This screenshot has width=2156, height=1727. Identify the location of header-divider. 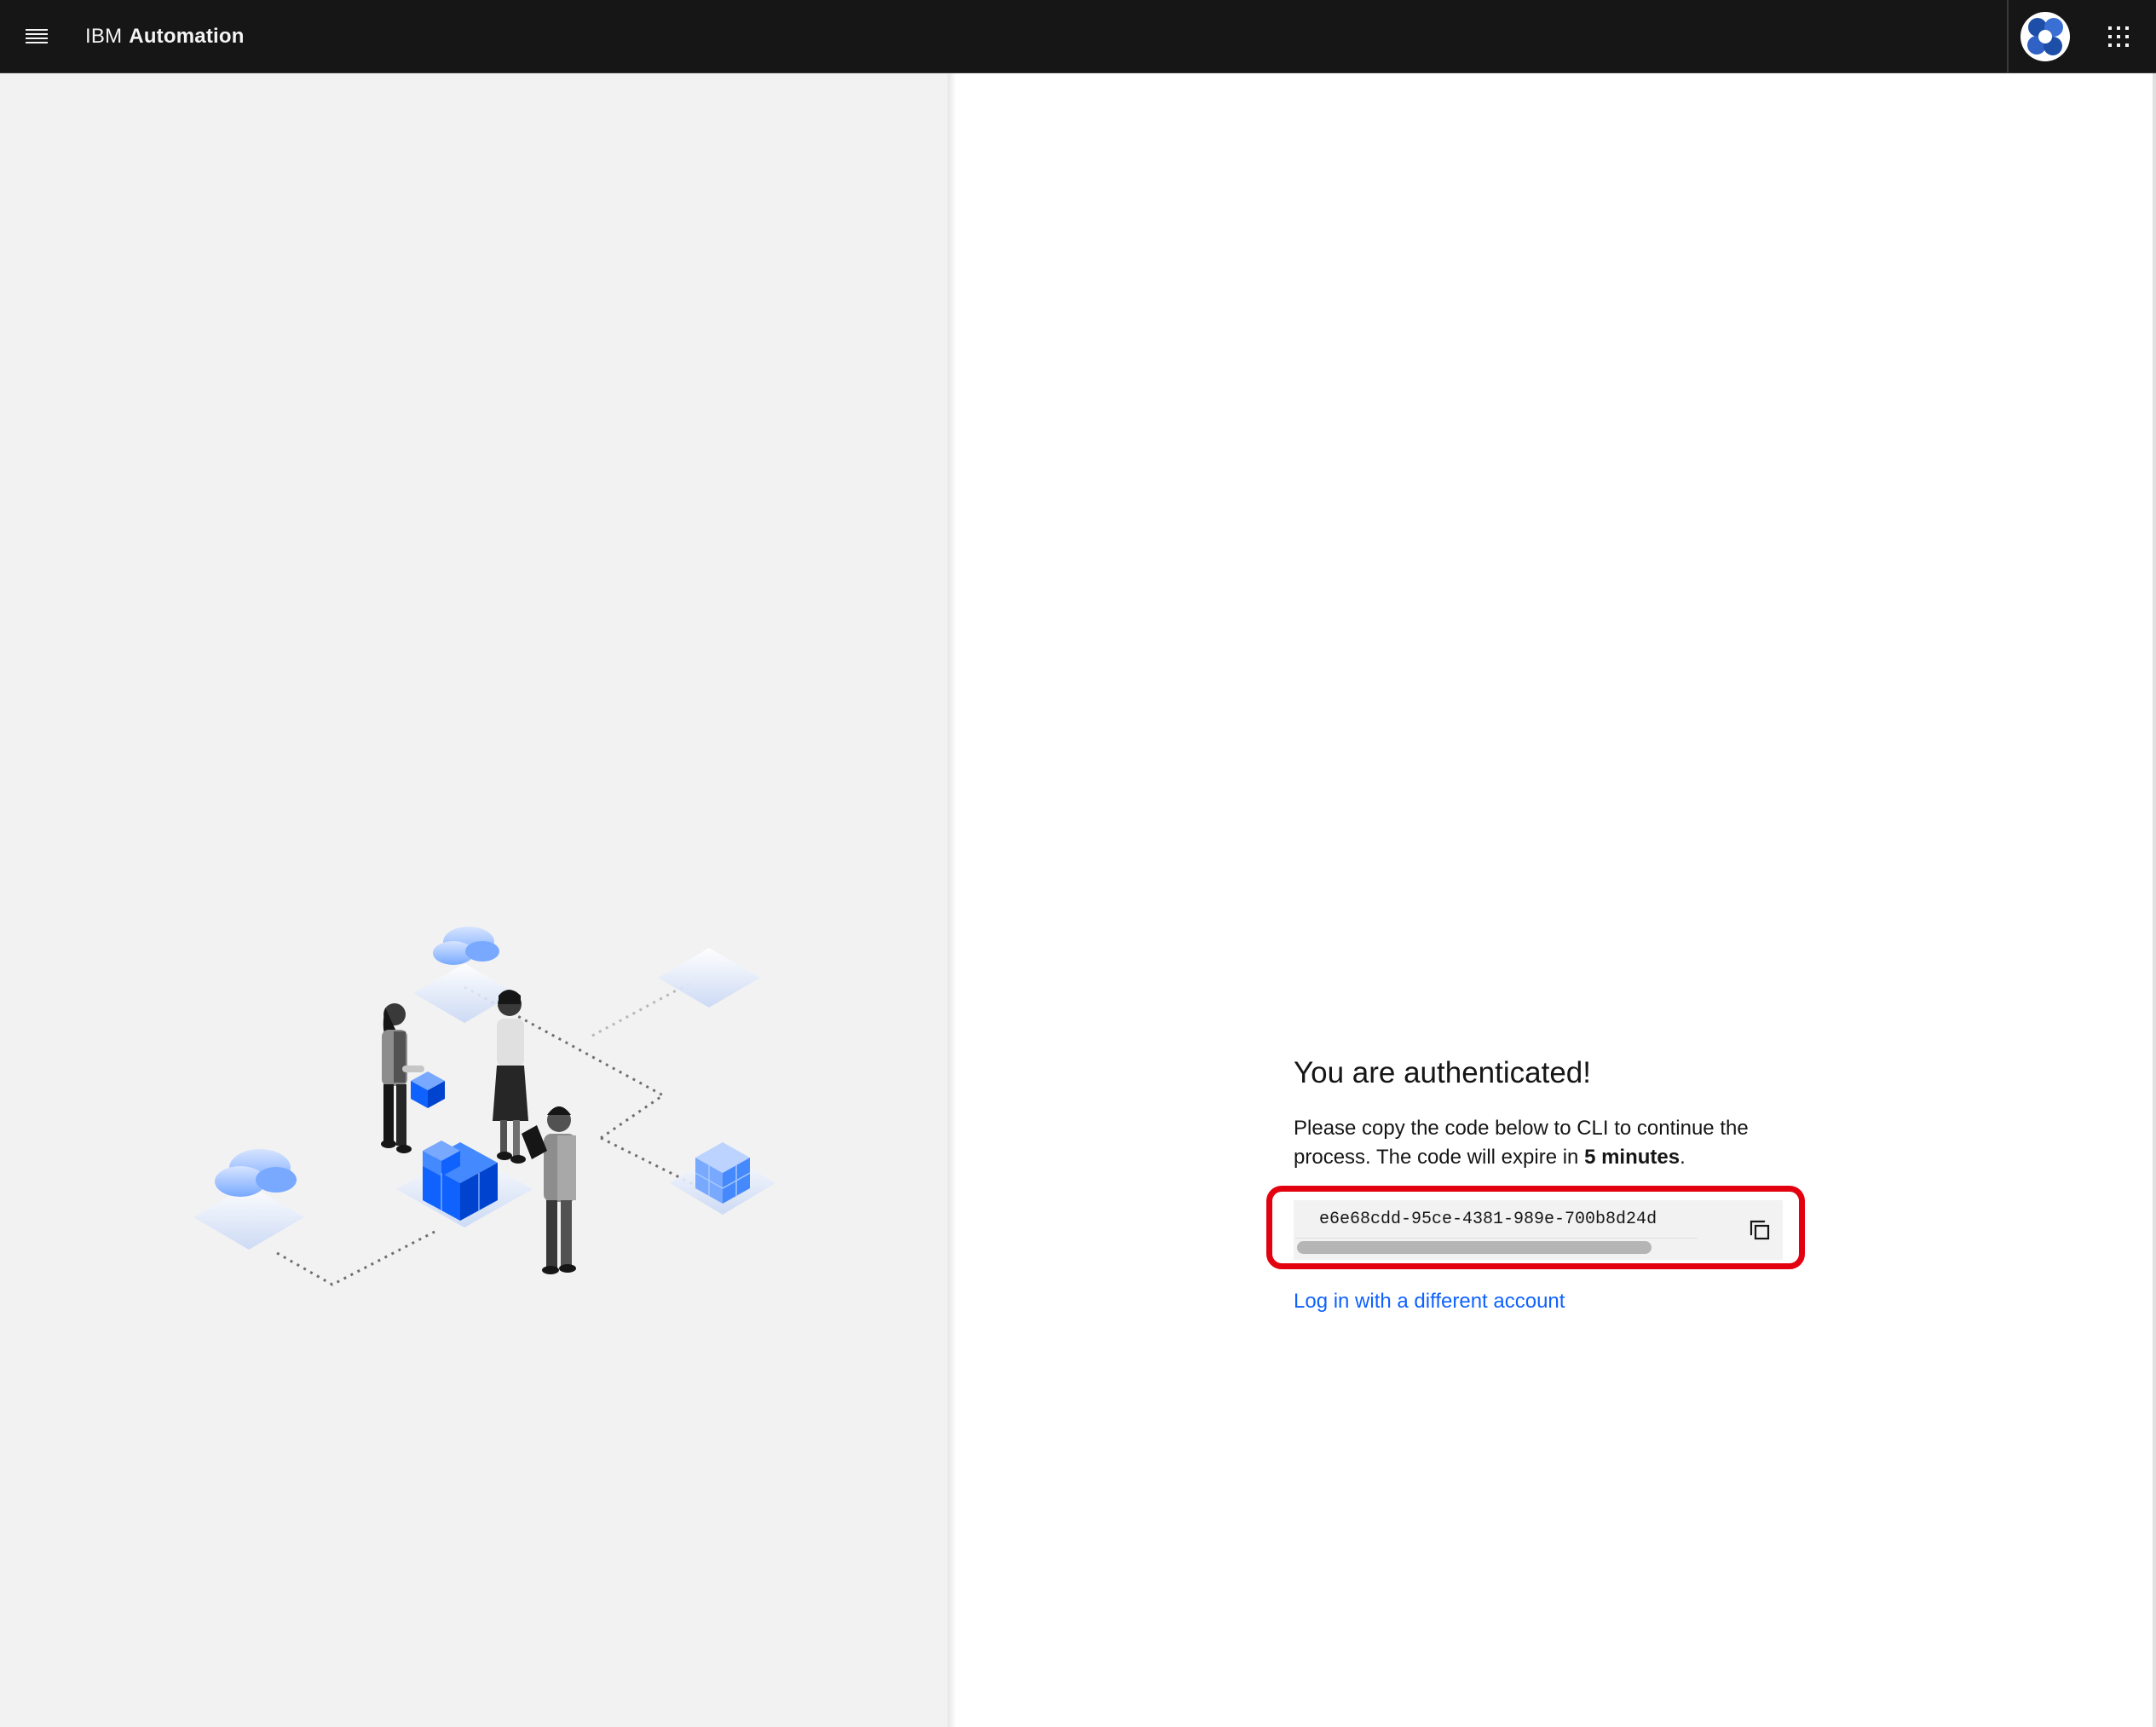
(2008, 36).